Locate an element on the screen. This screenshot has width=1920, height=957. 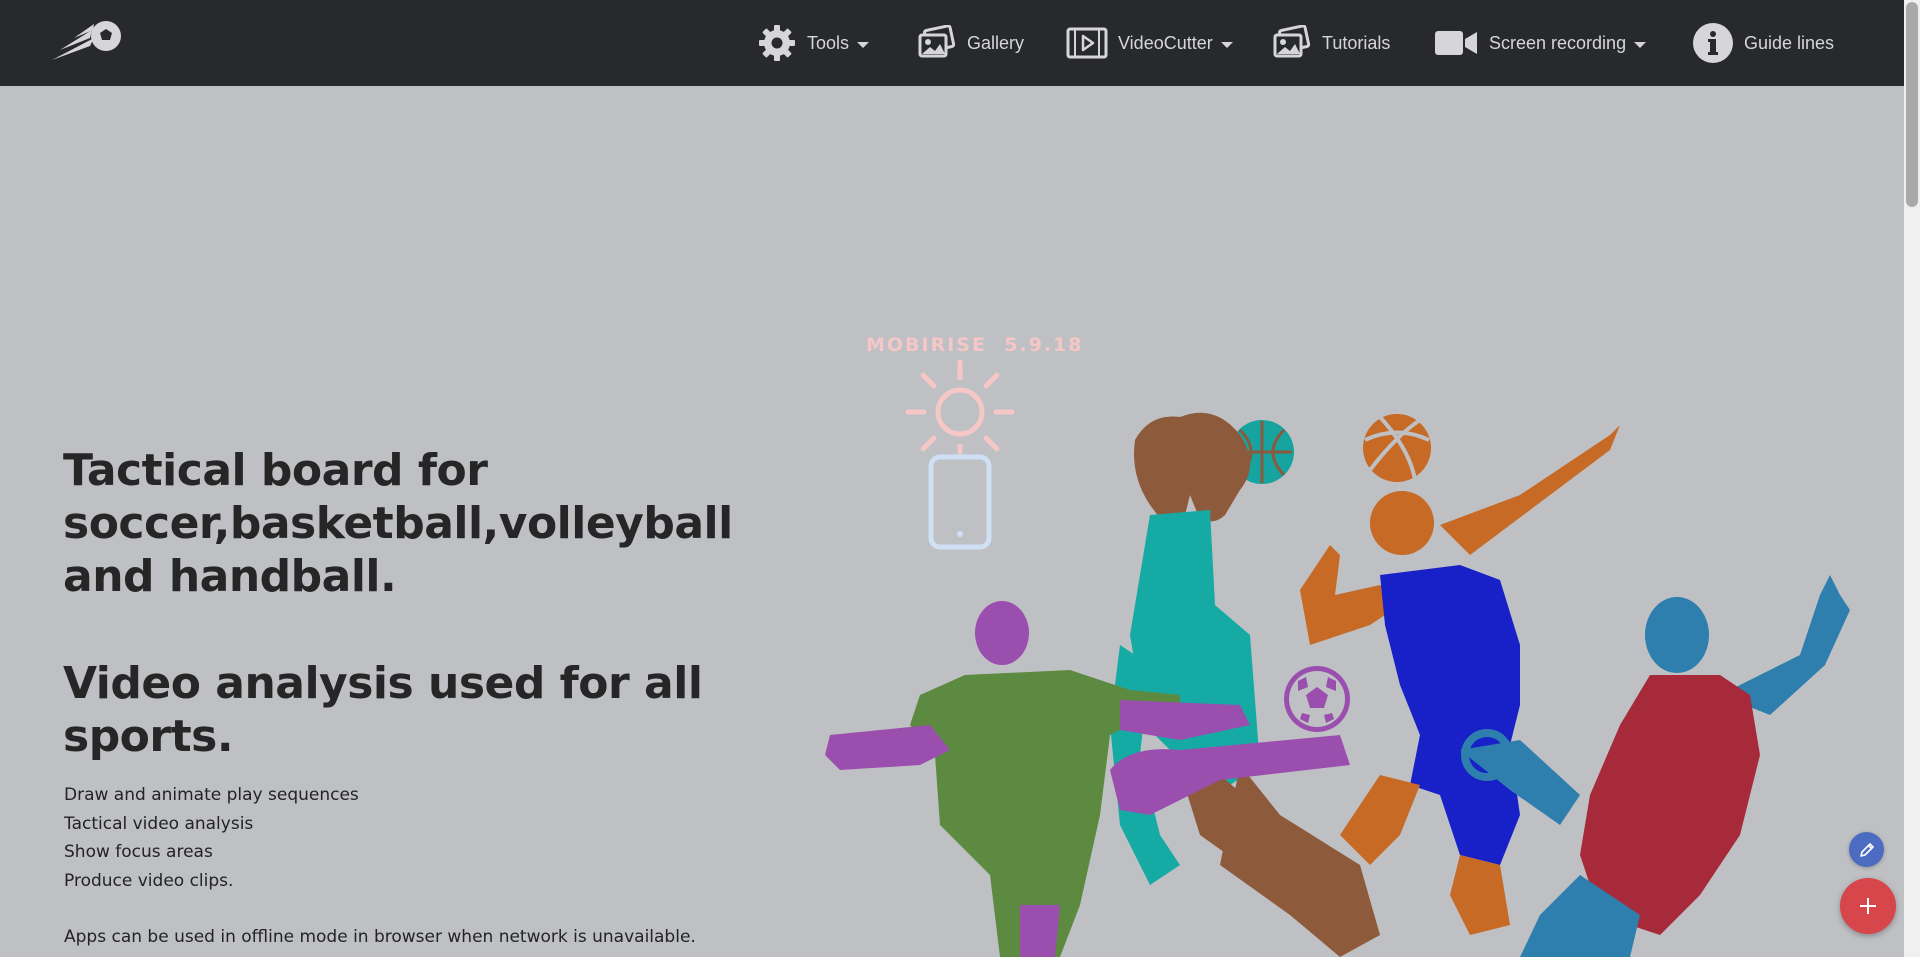
vertical-scrollbar-thumb is located at coordinates (1912, 104).